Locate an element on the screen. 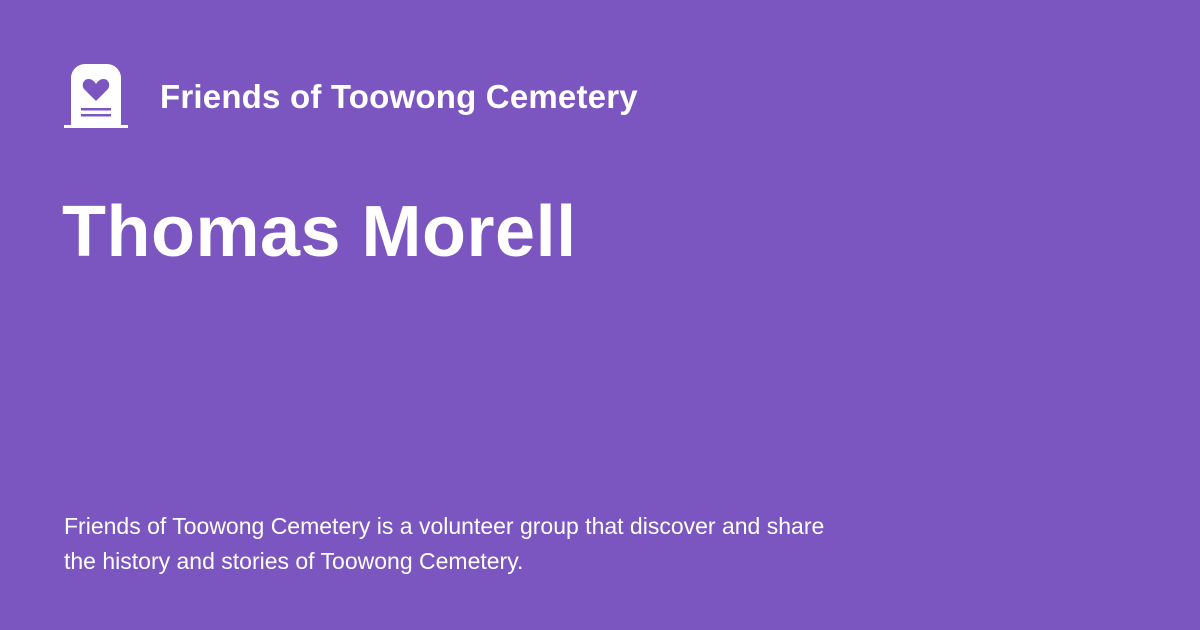 Image resolution: width=1200 pixels, height=630 pixels. headstone-heart-icon is located at coordinates (96, 96).